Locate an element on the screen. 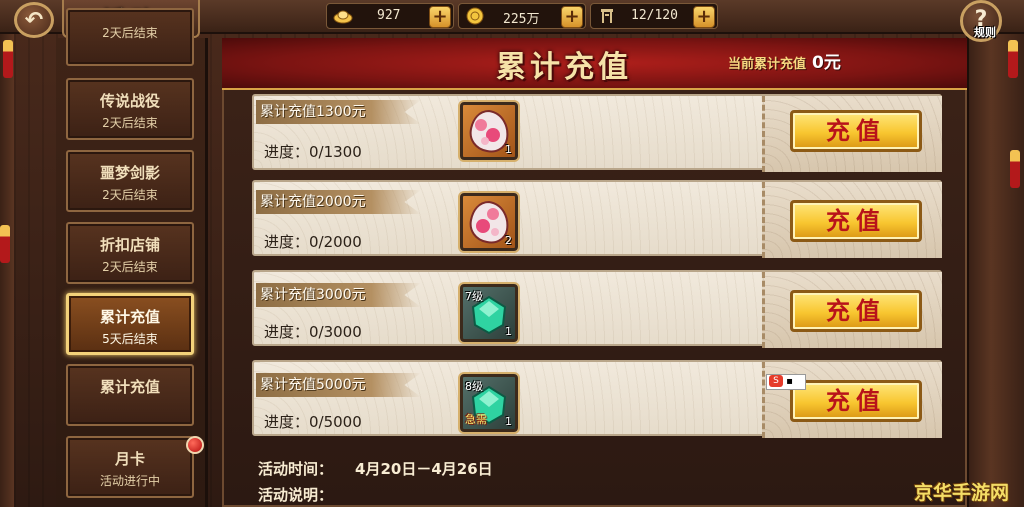 This screenshot has width=1024, height=507. sidebar-item-recharge: 累计充值 is located at coordinates (130, 395).